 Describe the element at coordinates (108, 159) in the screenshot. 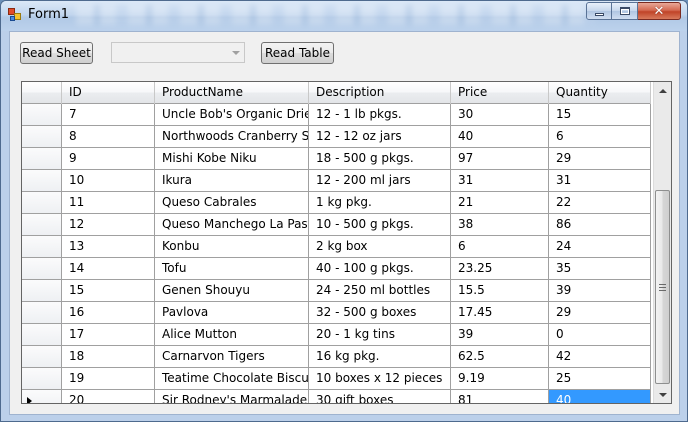

I see `cell-id: 9` at that location.